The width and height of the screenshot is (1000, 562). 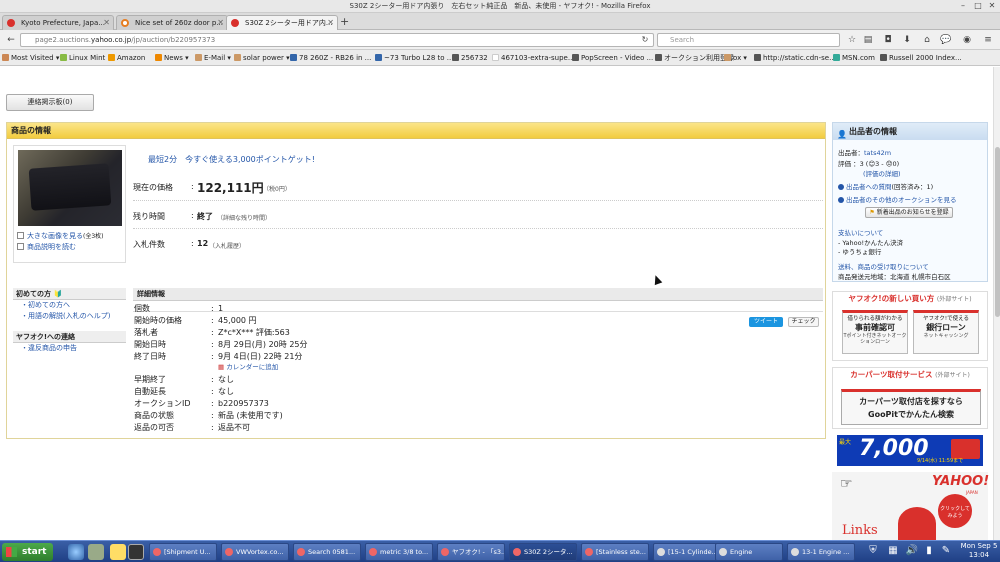 What do you see at coordinates (910, 450) in the screenshot?
I see `t-point-banner: 最大 7,000 9/14(水) 11:59まで` at bounding box center [910, 450].